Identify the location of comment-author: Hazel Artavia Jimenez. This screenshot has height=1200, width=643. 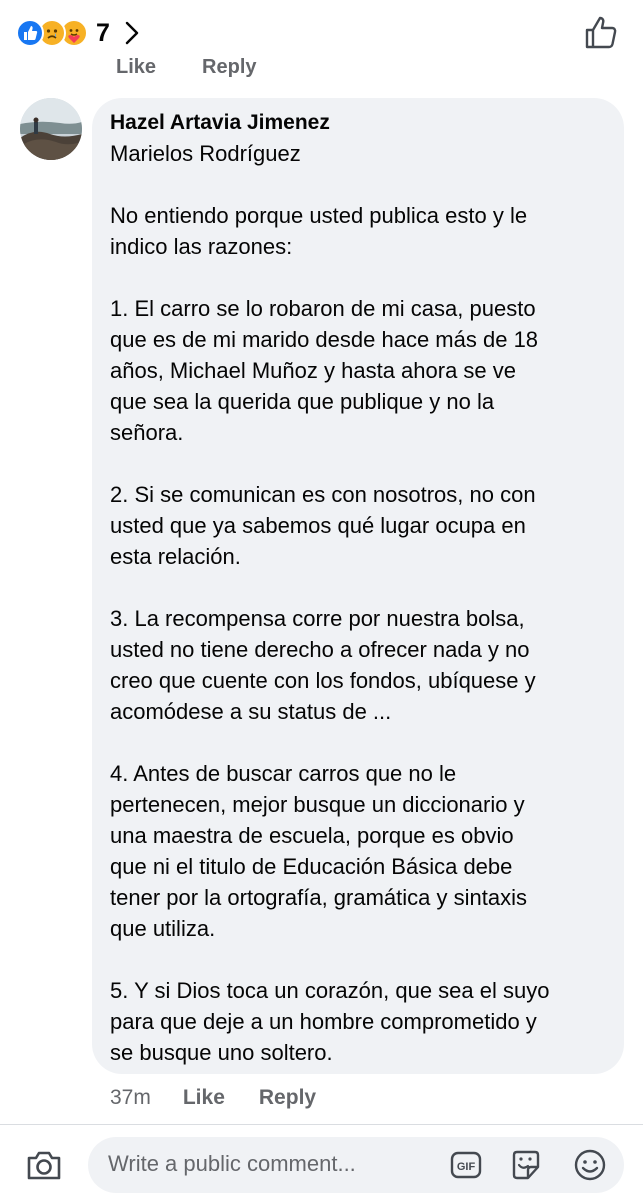
(358, 123).